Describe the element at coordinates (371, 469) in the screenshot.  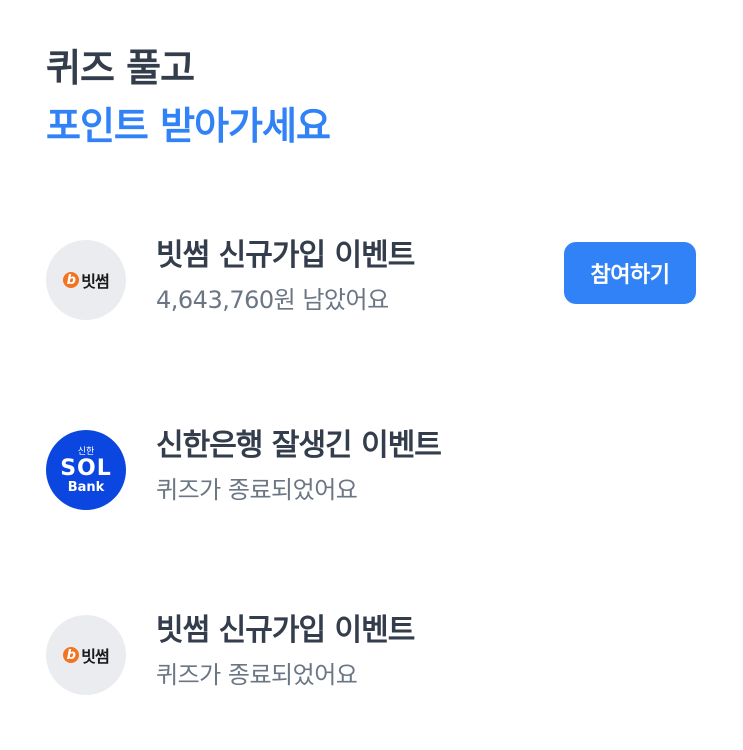
I see `quiz-item-shinhan: 신한 SOL Bank 신한은행 잘생긴 이벤트 퀴즈가 종료되었어요` at that location.